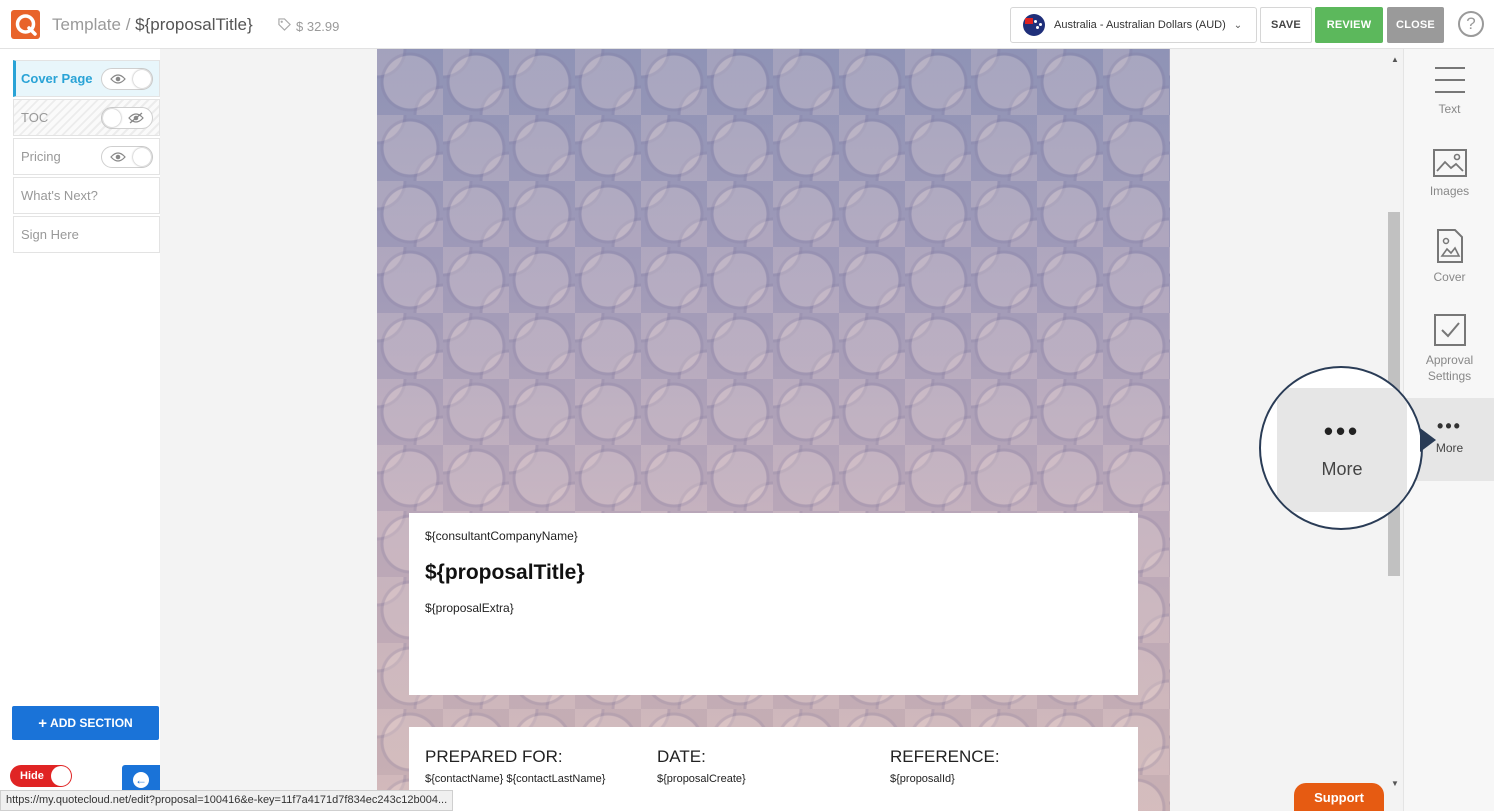 This screenshot has height=811, width=1494. Describe the element at coordinates (318, 26) in the screenshot. I see `price-value: $ 32.99` at that location.